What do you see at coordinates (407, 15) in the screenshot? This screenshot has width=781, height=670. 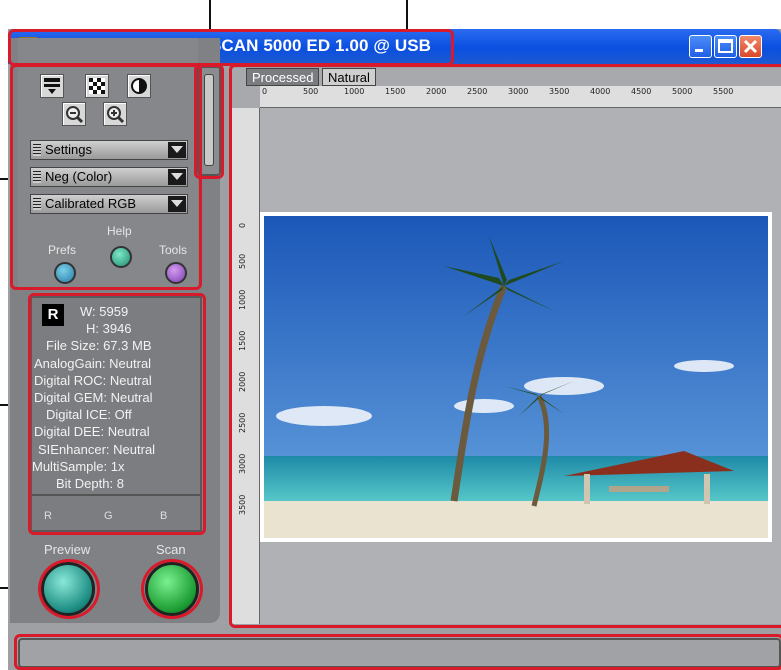 I see `callout-line-title` at bounding box center [407, 15].